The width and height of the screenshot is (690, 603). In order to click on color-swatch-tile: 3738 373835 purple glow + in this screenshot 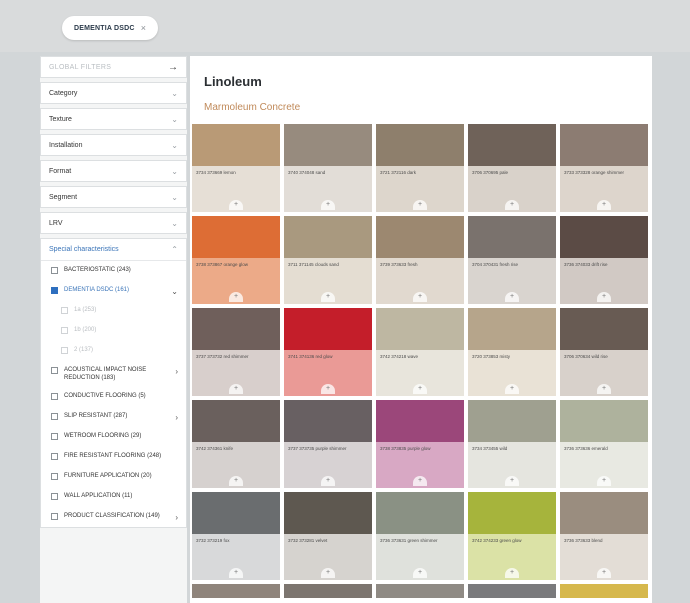, I will do `click(420, 444)`.